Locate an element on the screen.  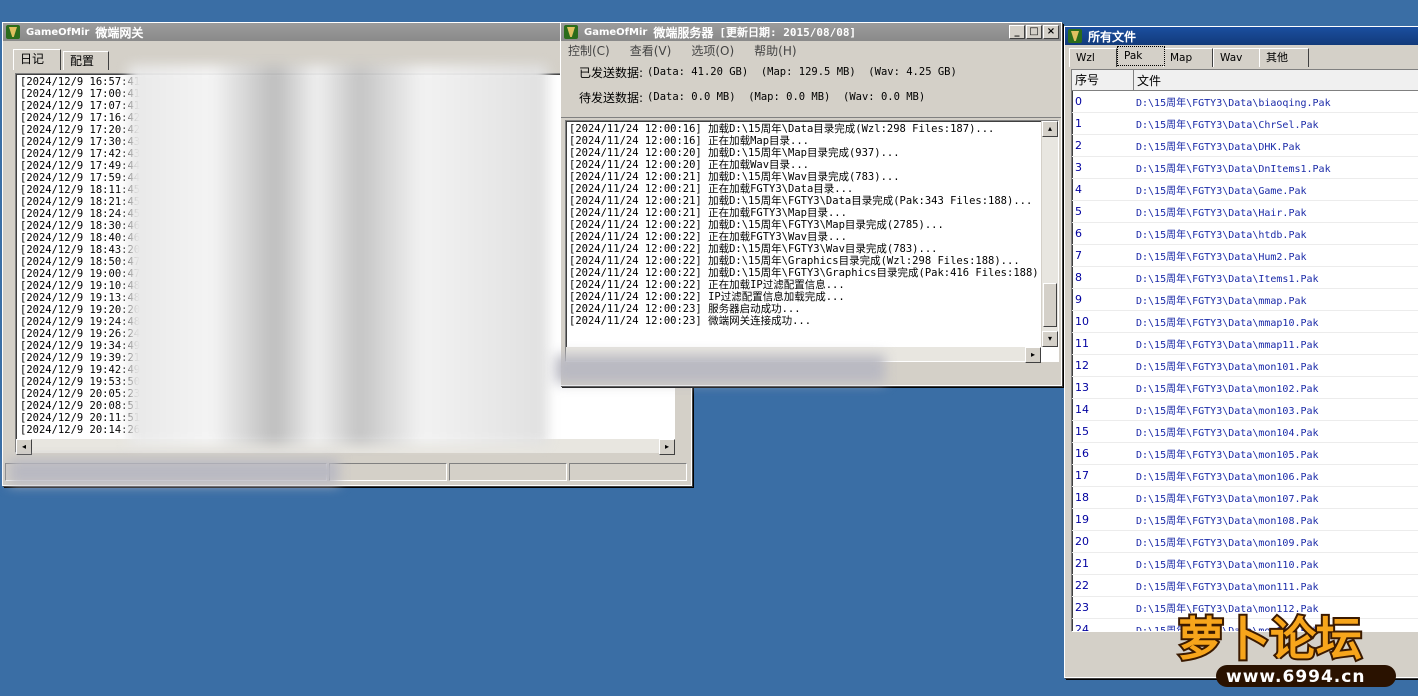
tab-map: Map is located at coordinates (1188, 57).